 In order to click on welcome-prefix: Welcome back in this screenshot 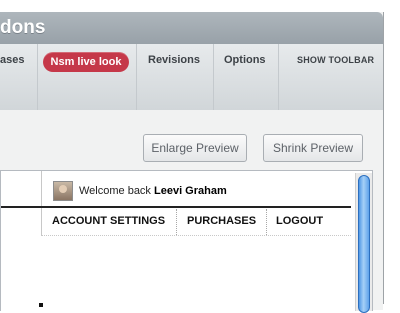, I will do `click(115, 191)`.